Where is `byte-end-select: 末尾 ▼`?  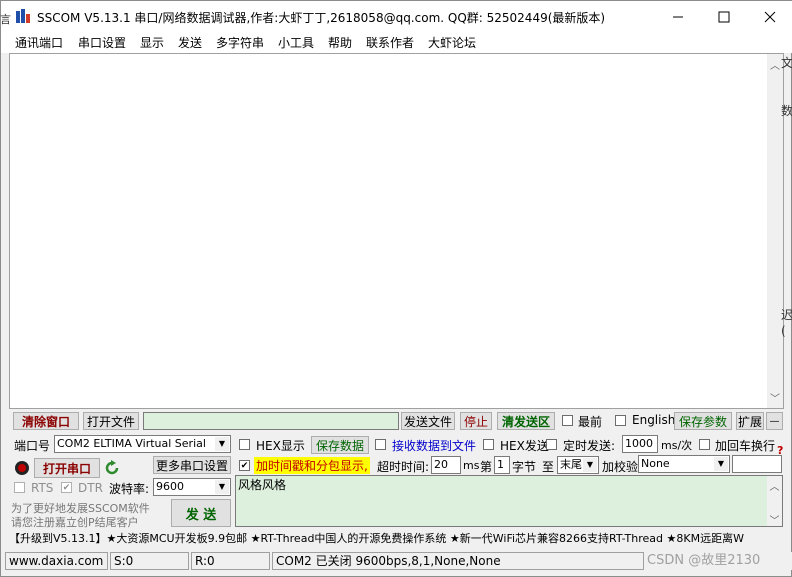 byte-end-select: 末尾 ▼ is located at coordinates (578, 465).